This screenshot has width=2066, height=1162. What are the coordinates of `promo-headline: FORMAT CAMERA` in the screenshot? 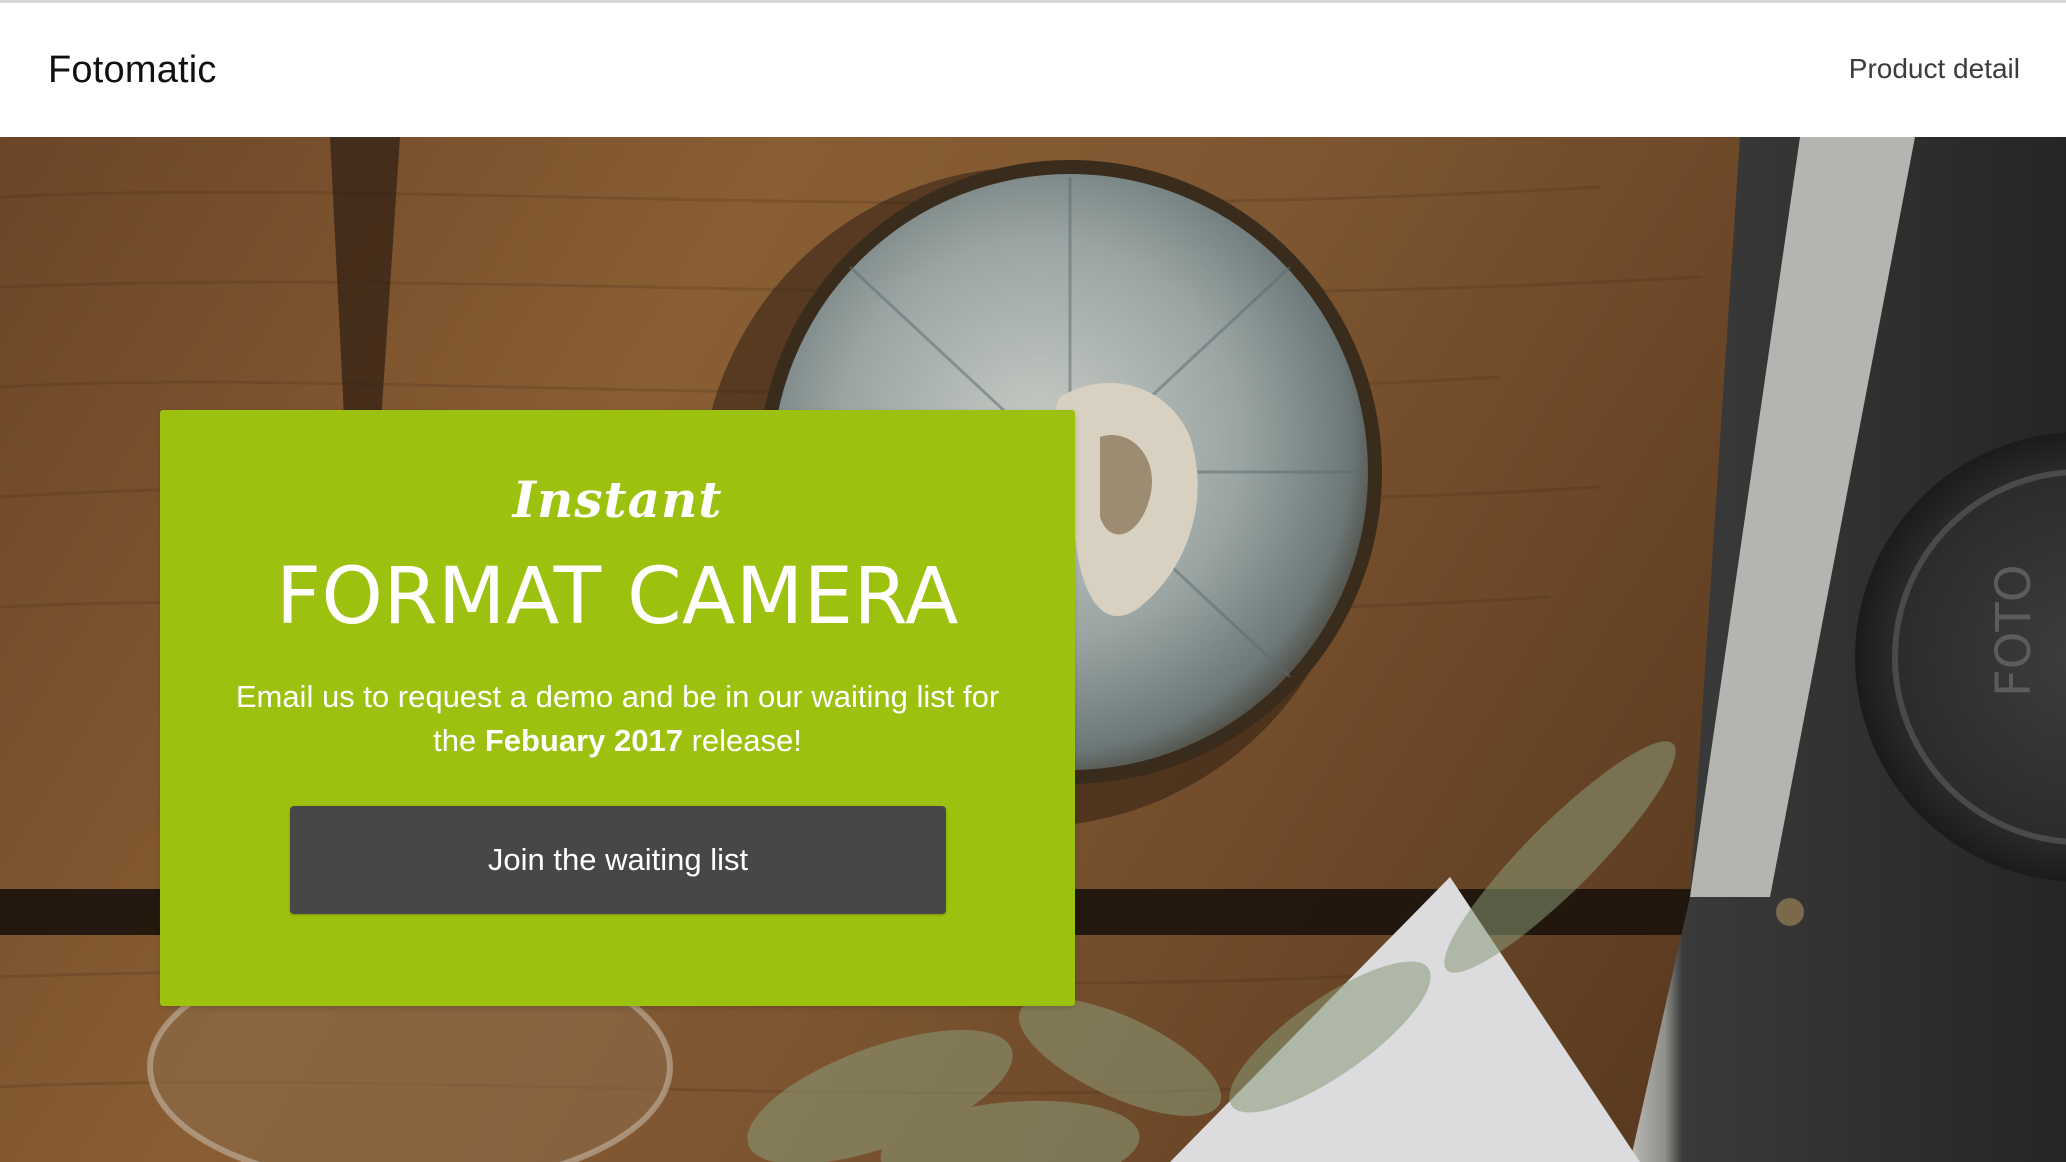 It's located at (617, 597).